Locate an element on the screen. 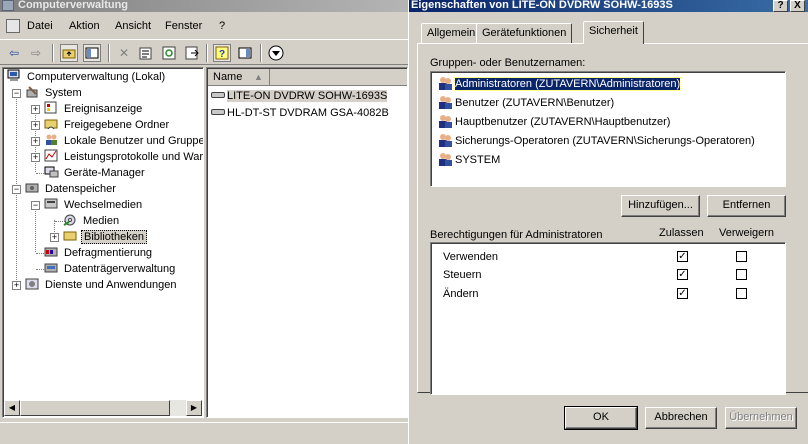 This screenshot has height=444, width=808. up-folder-icon is located at coordinates (69, 53).